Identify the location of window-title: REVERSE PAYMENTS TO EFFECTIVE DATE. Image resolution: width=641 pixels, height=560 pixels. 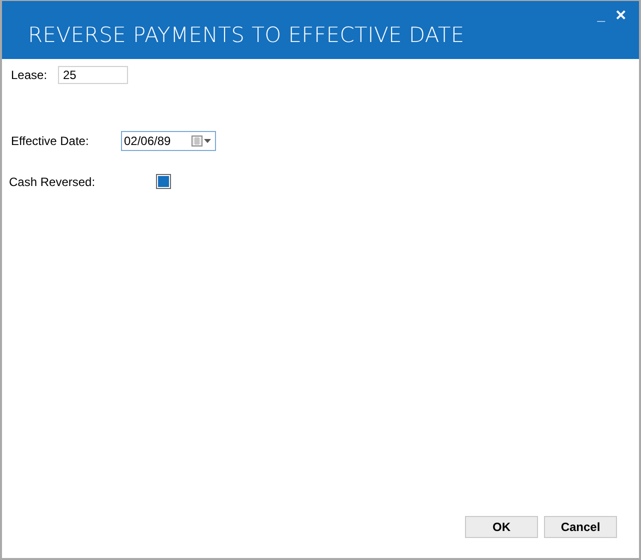
(246, 35).